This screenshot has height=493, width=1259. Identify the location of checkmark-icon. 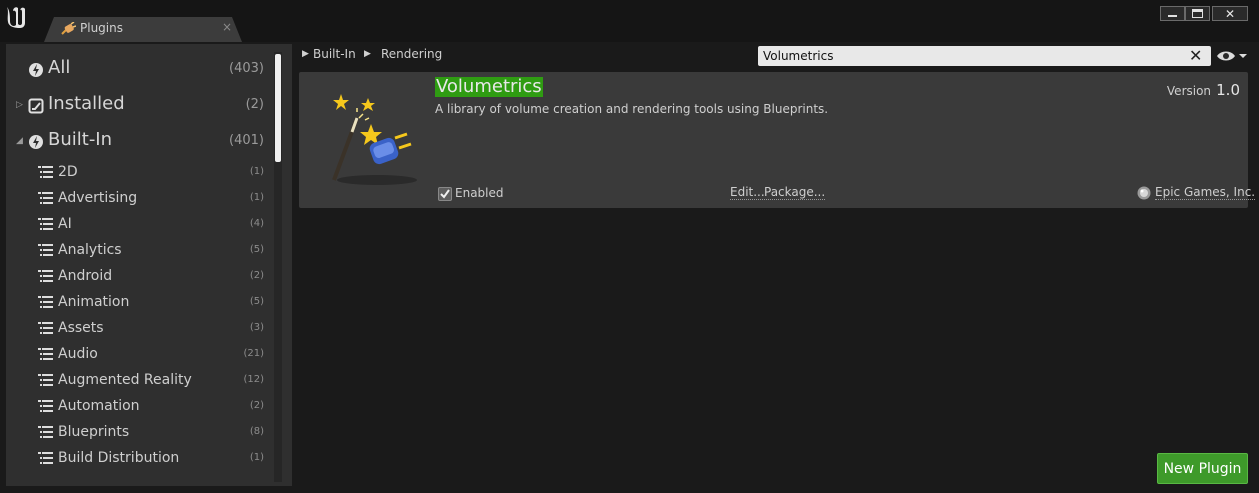
(445, 194).